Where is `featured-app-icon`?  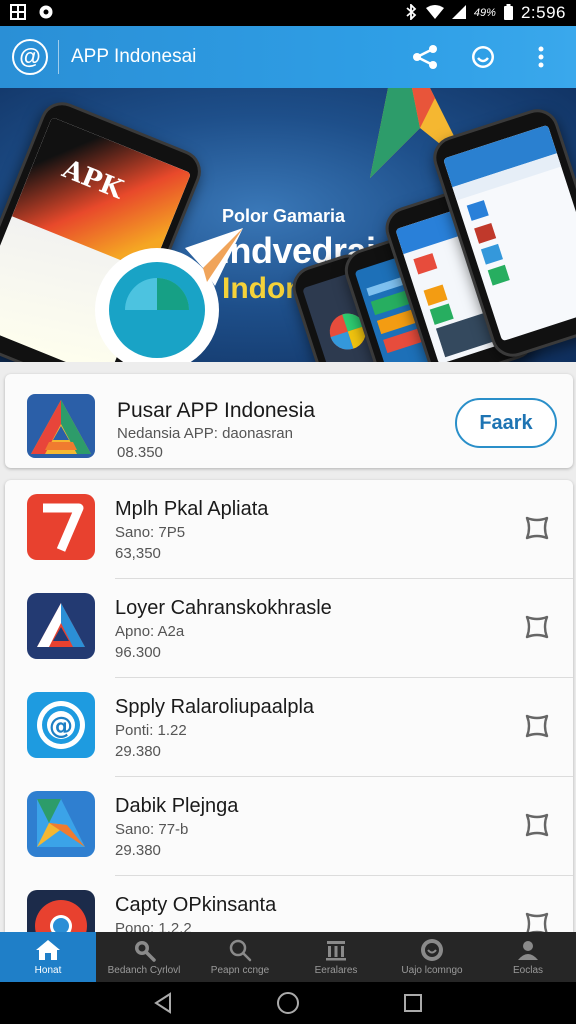 featured-app-icon is located at coordinates (61, 426).